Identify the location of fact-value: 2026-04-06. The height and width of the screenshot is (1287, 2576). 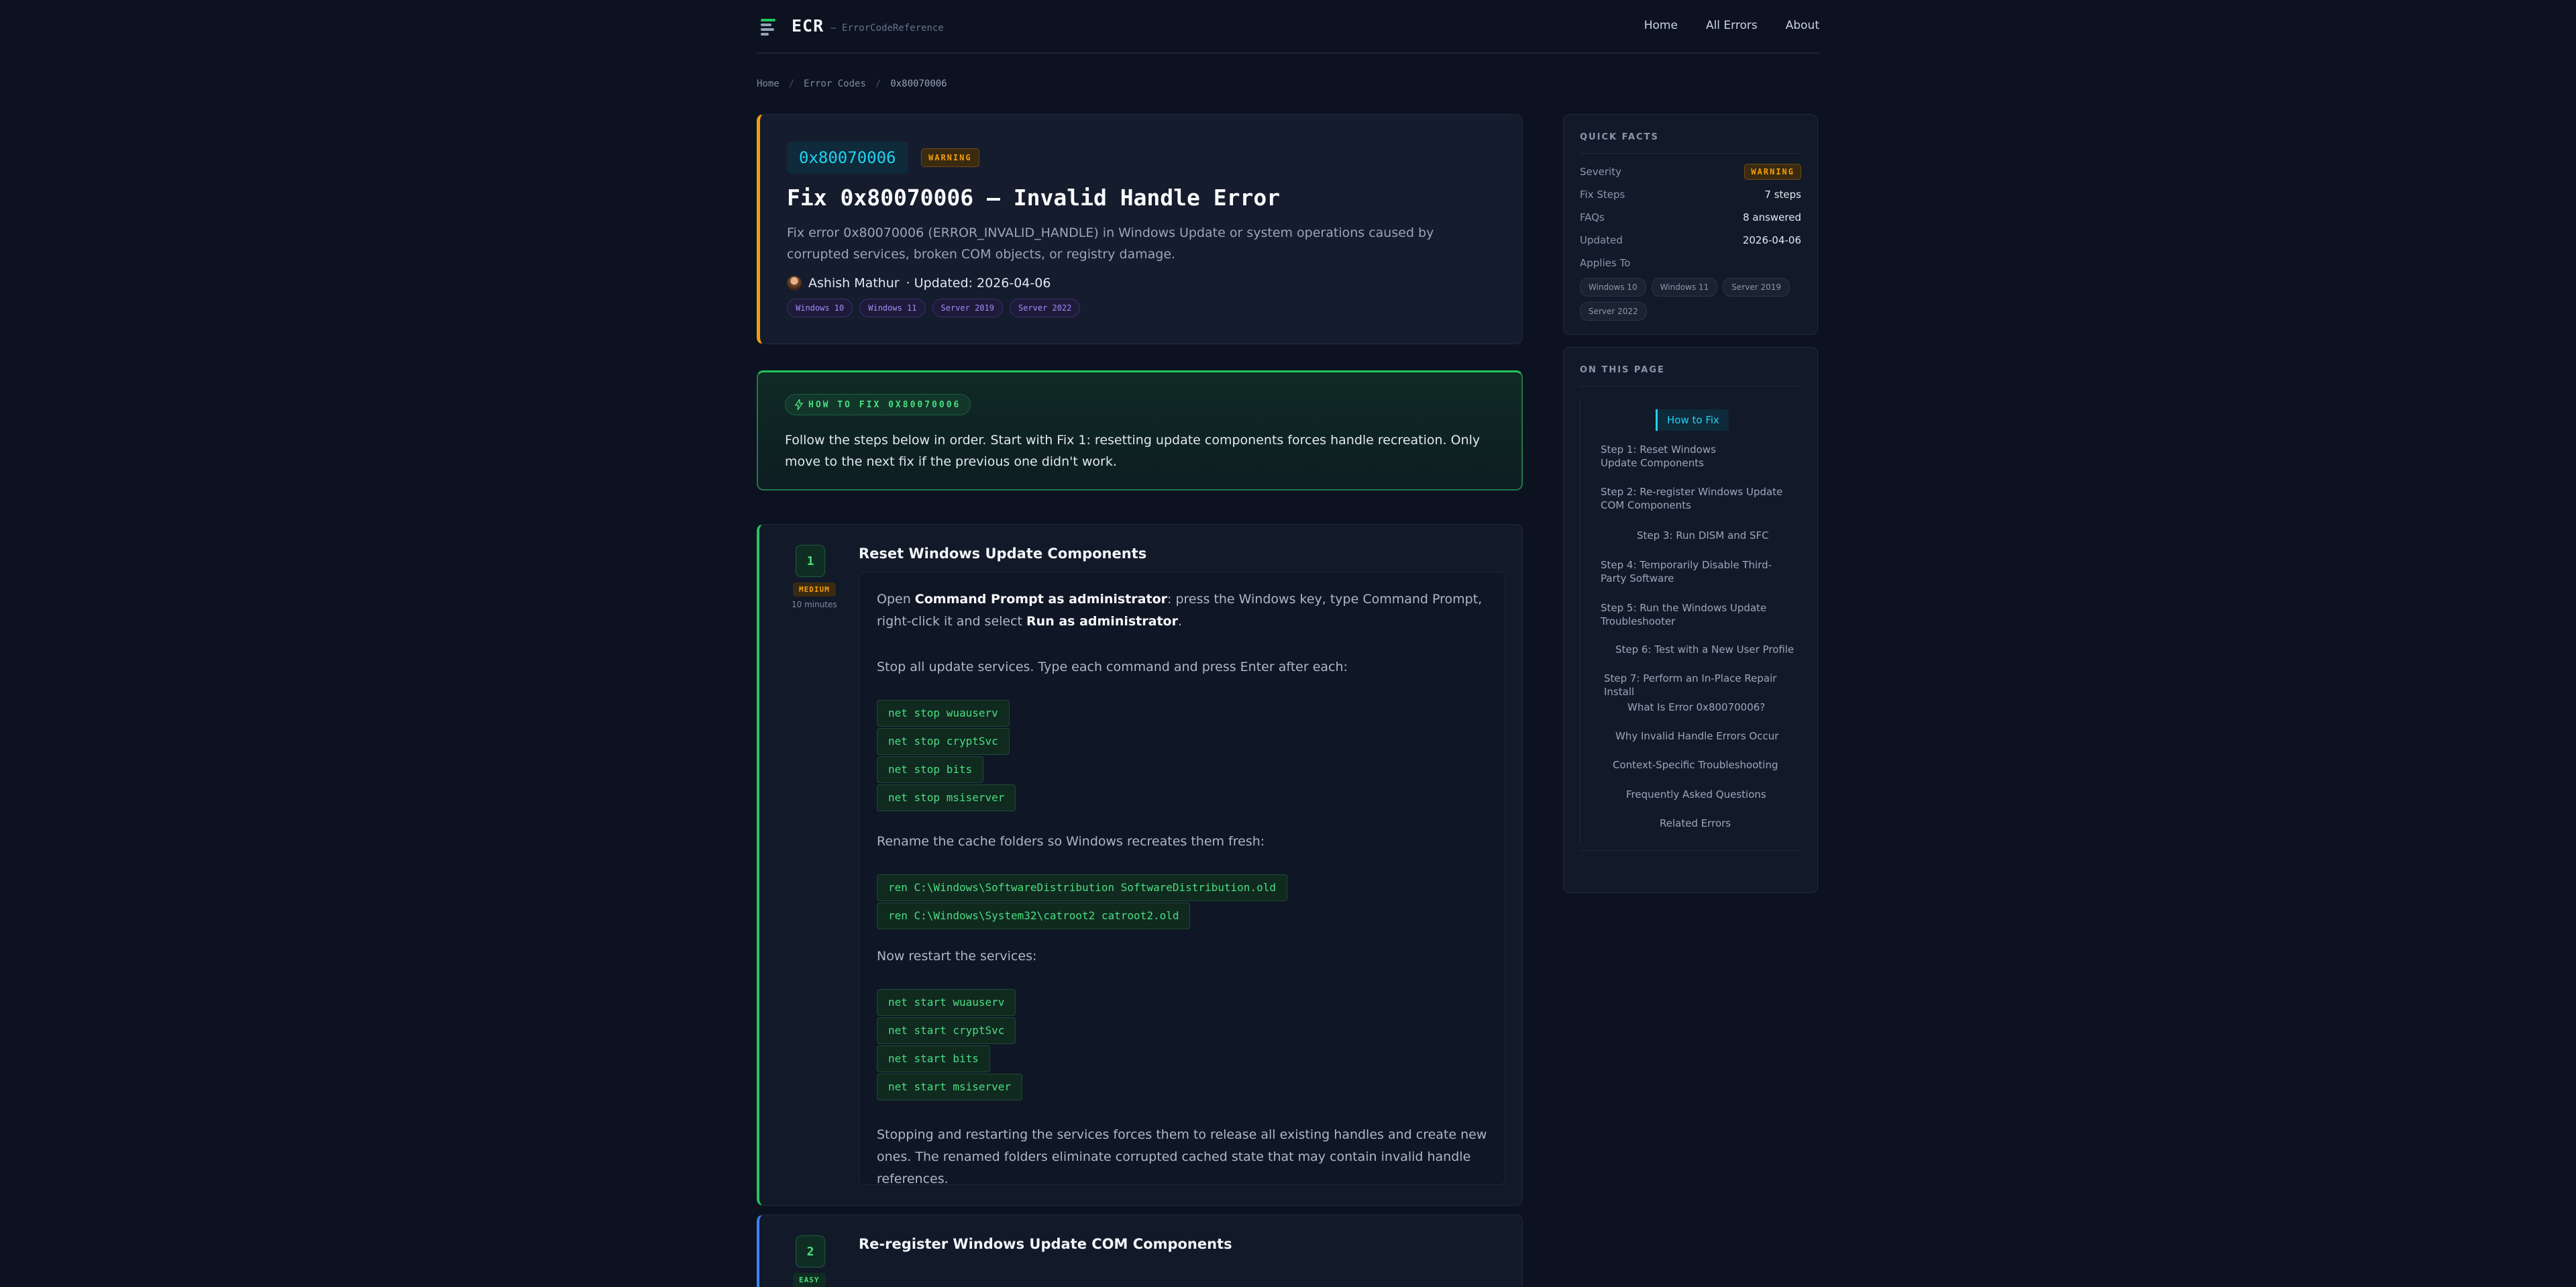
(1771, 240).